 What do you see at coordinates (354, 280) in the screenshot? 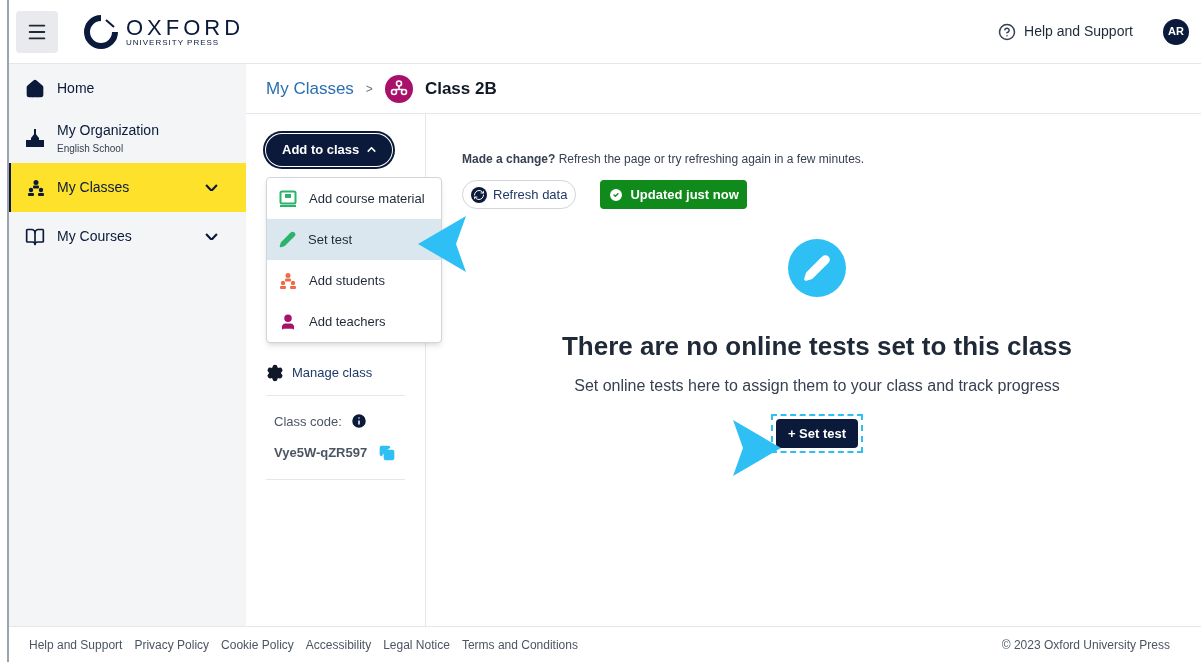
I see `menu-item: Add students` at bounding box center [354, 280].